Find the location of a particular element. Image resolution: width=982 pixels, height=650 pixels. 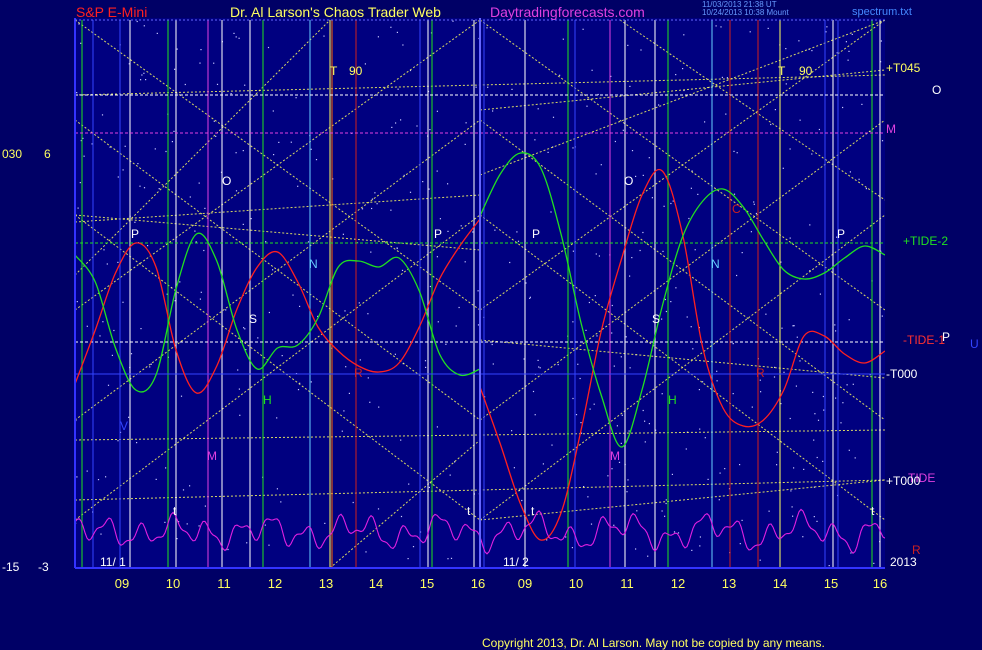

marker-label: R is located at coordinates (760, 373).